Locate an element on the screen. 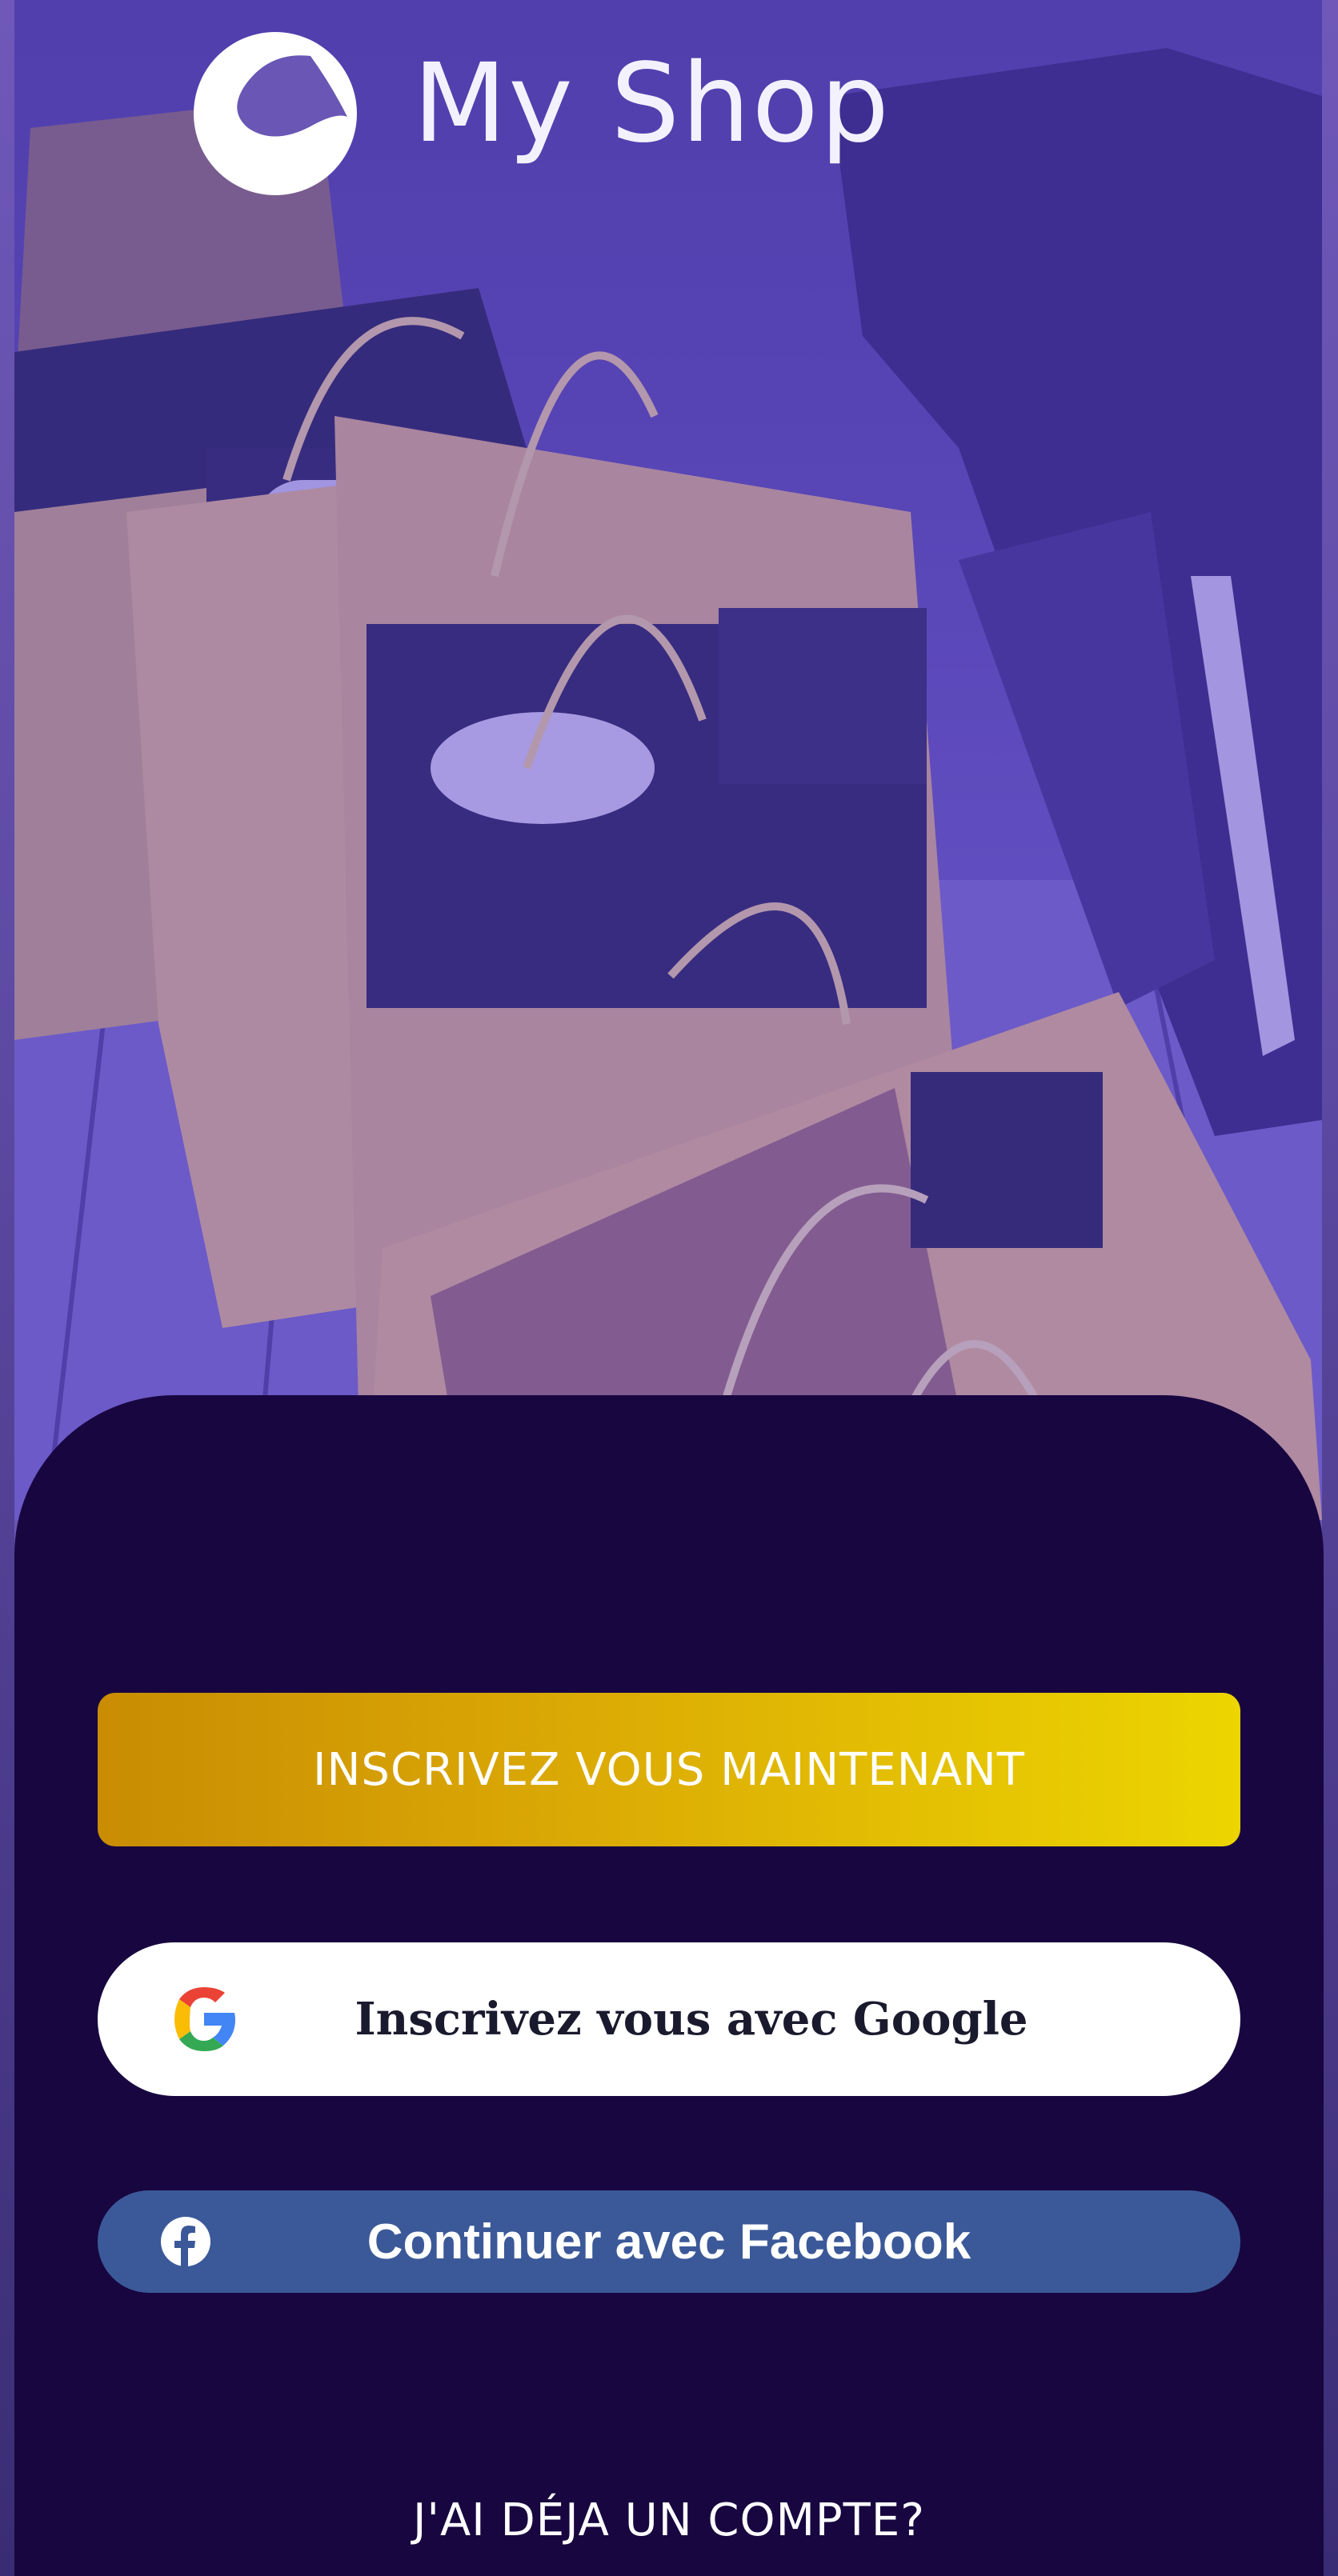  google-signup-button: Inscrivez vous avec Google is located at coordinates (669, 2019).